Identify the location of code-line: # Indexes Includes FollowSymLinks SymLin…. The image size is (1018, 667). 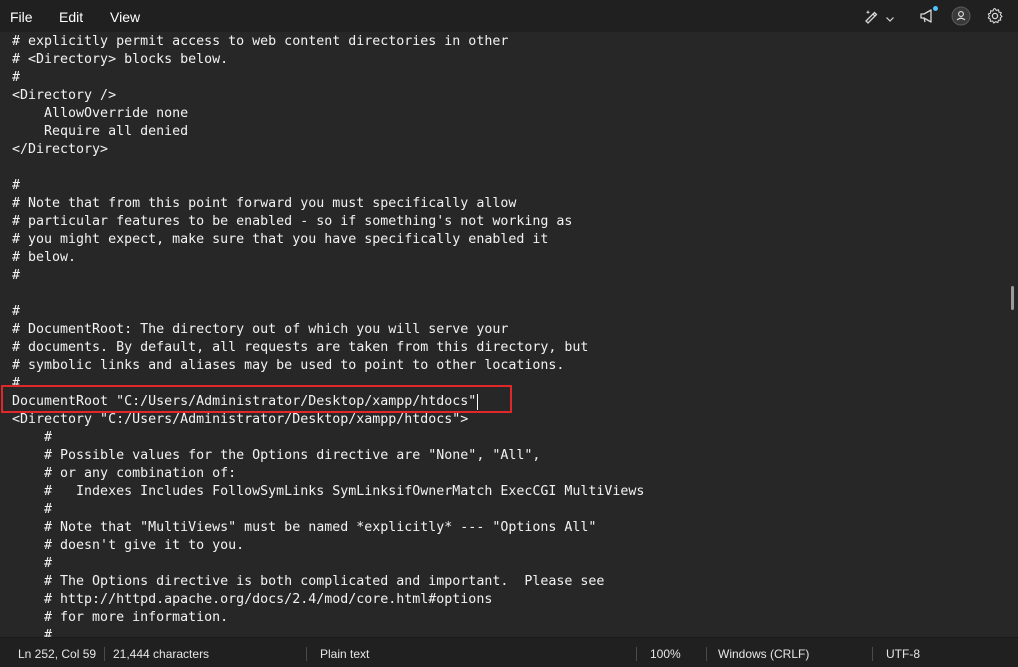
(328, 491).